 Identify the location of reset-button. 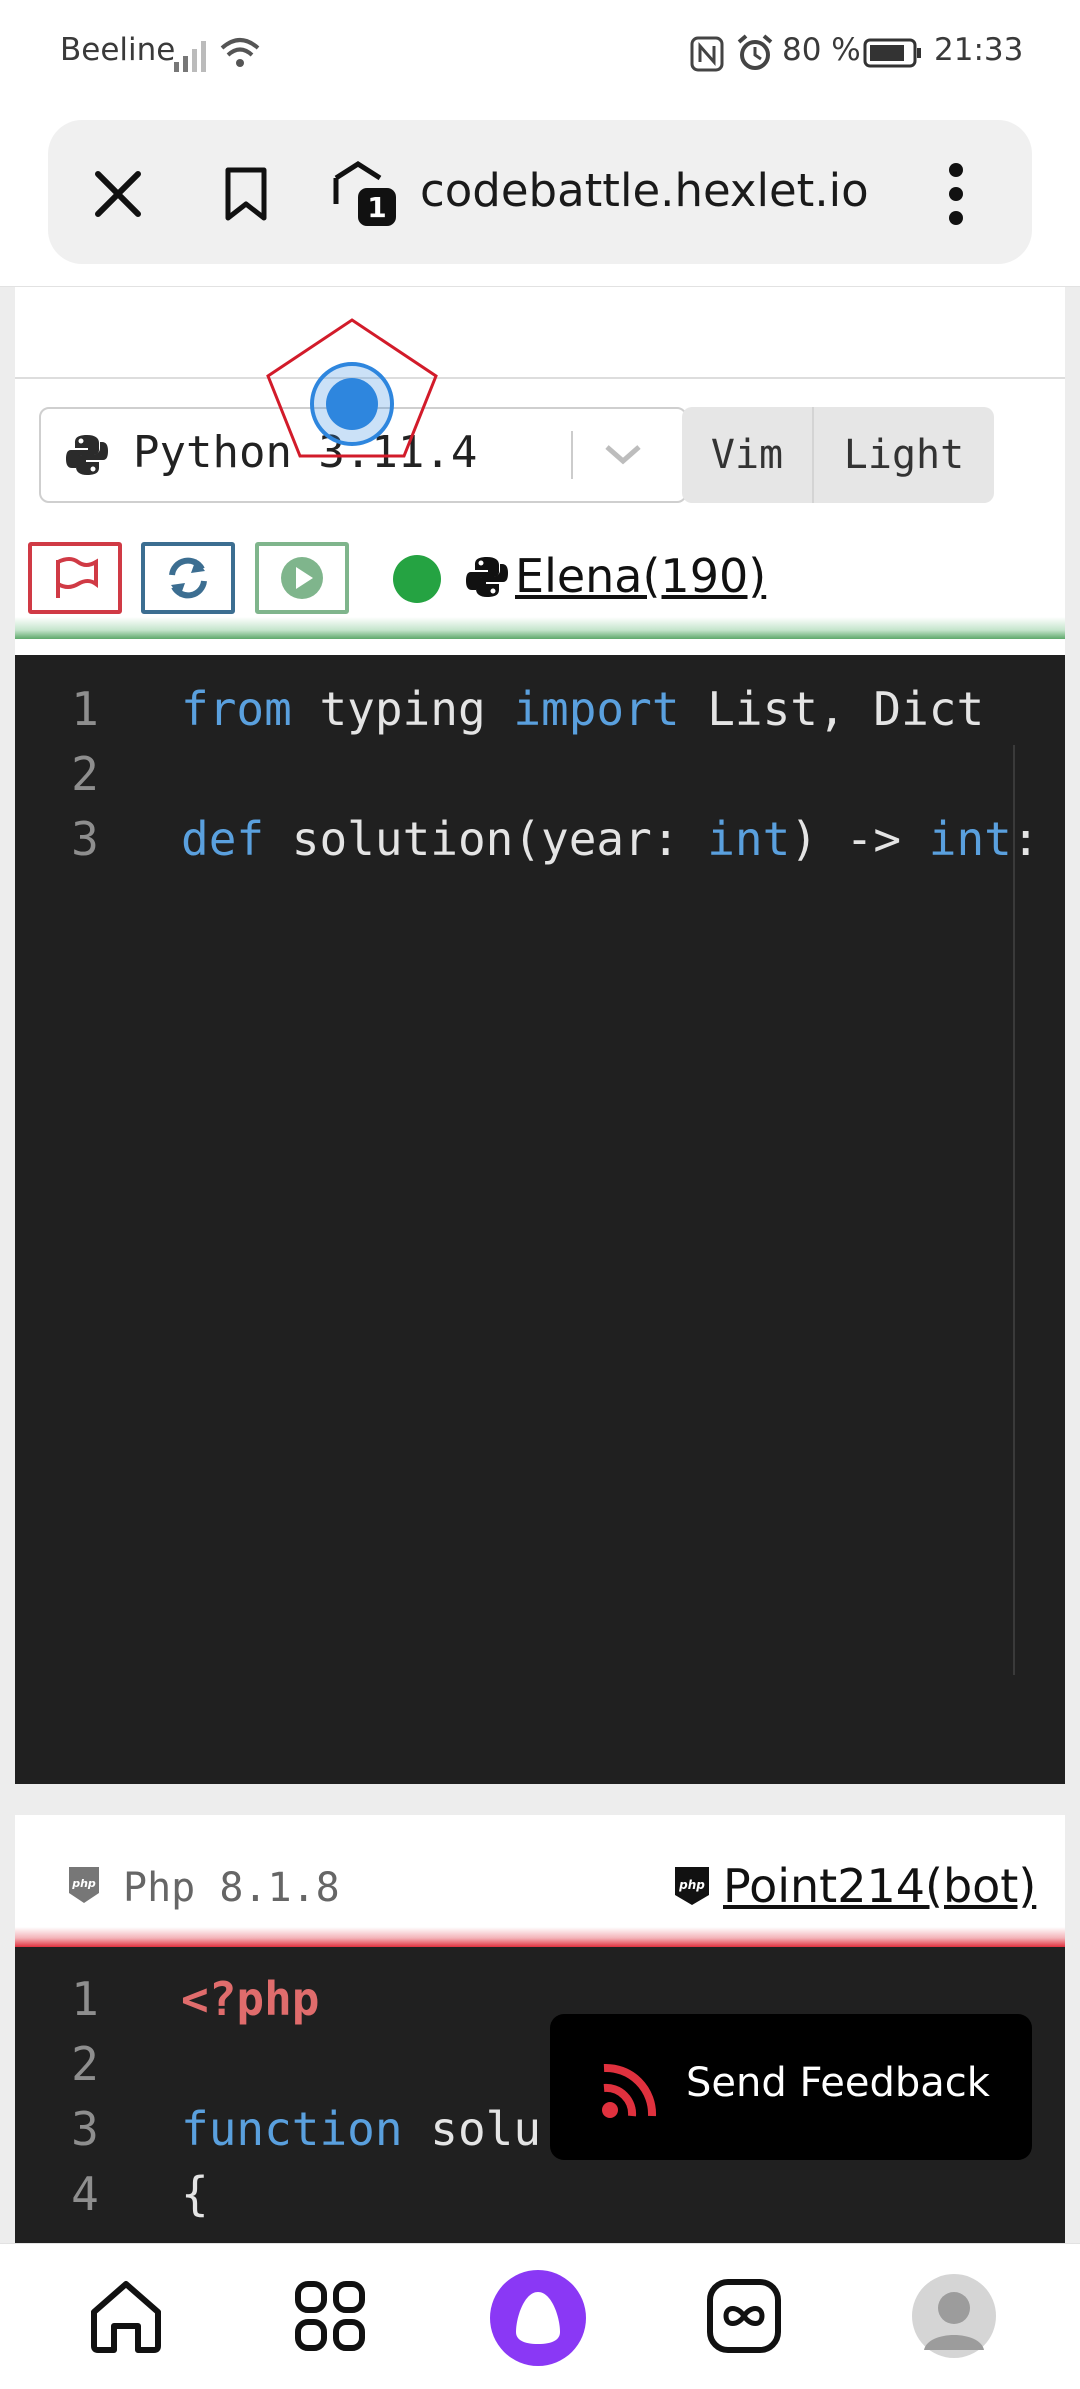
(188, 578).